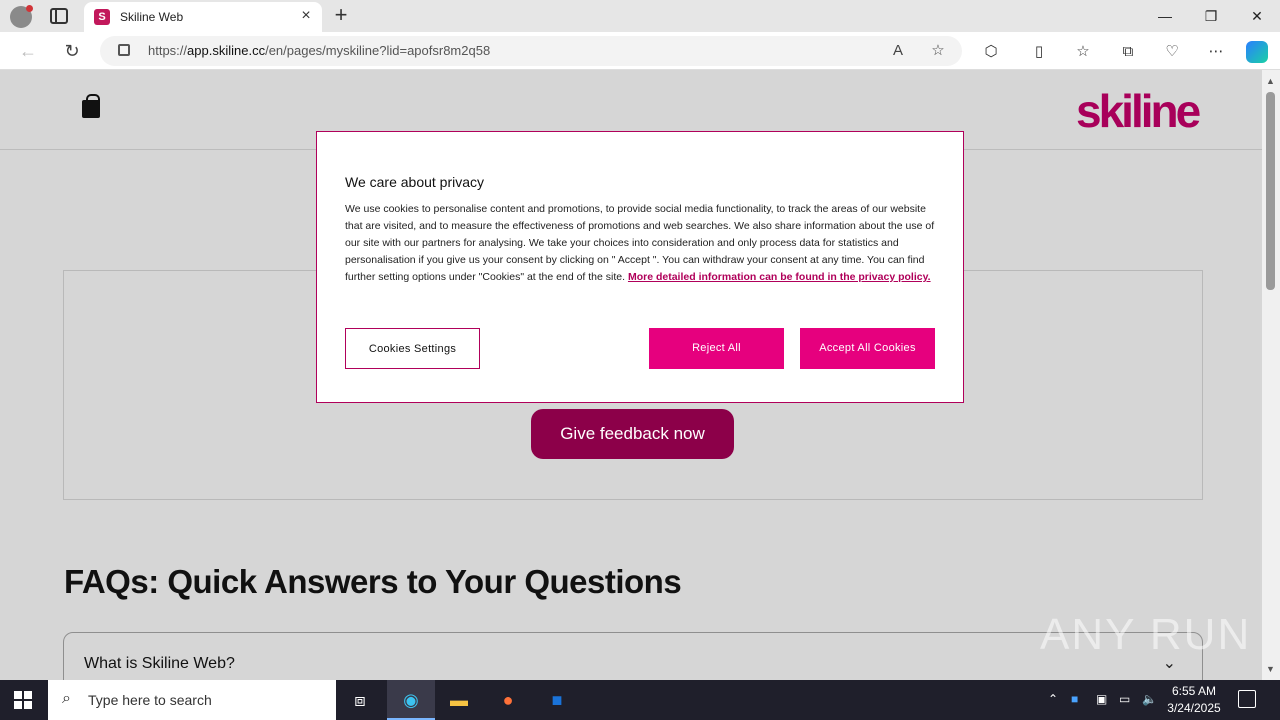  What do you see at coordinates (1101, 699) in the screenshot?
I see `device-tray-icon: ▣` at bounding box center [1101, 699].